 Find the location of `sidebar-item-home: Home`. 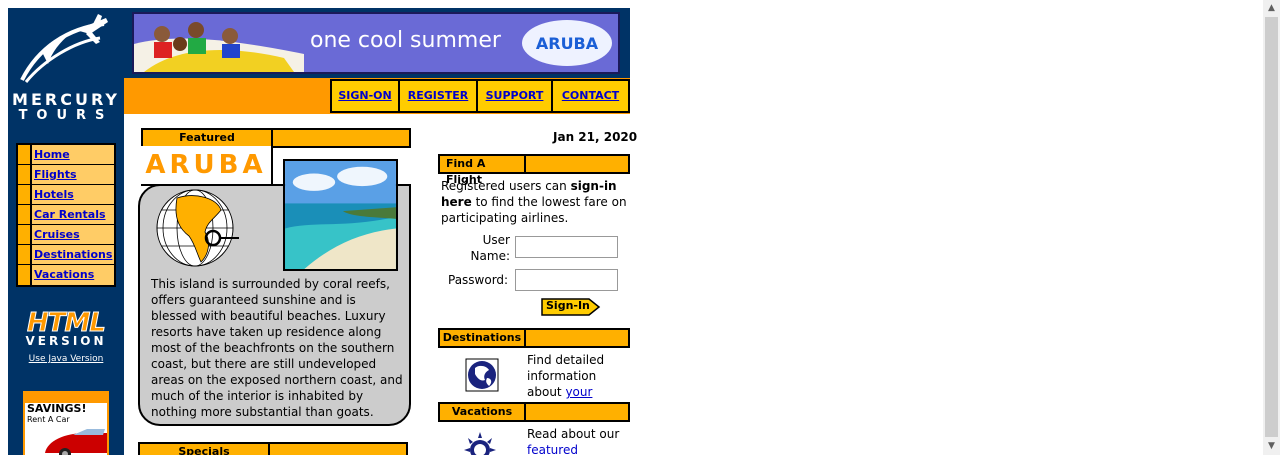

sidebar-item-home: Home is located at coordinates (66, 155).